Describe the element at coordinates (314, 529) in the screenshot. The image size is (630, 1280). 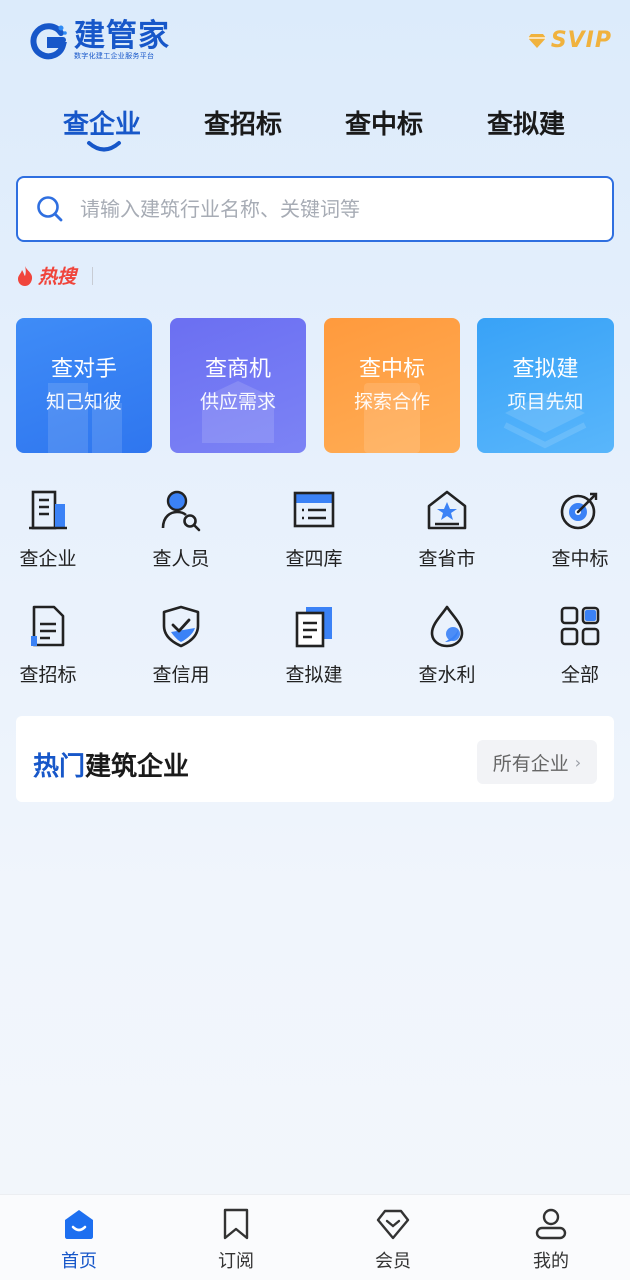
I see `grid-item-four-databases: 查四库` at that location.